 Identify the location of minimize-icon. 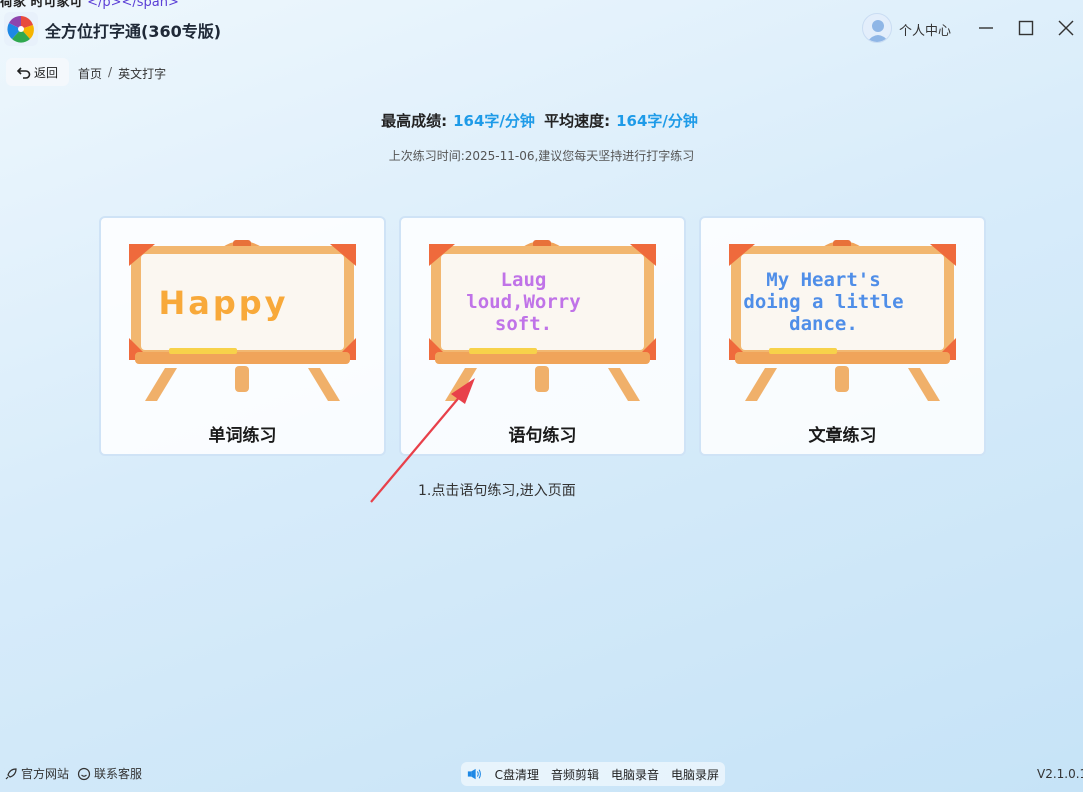
(986, 28).